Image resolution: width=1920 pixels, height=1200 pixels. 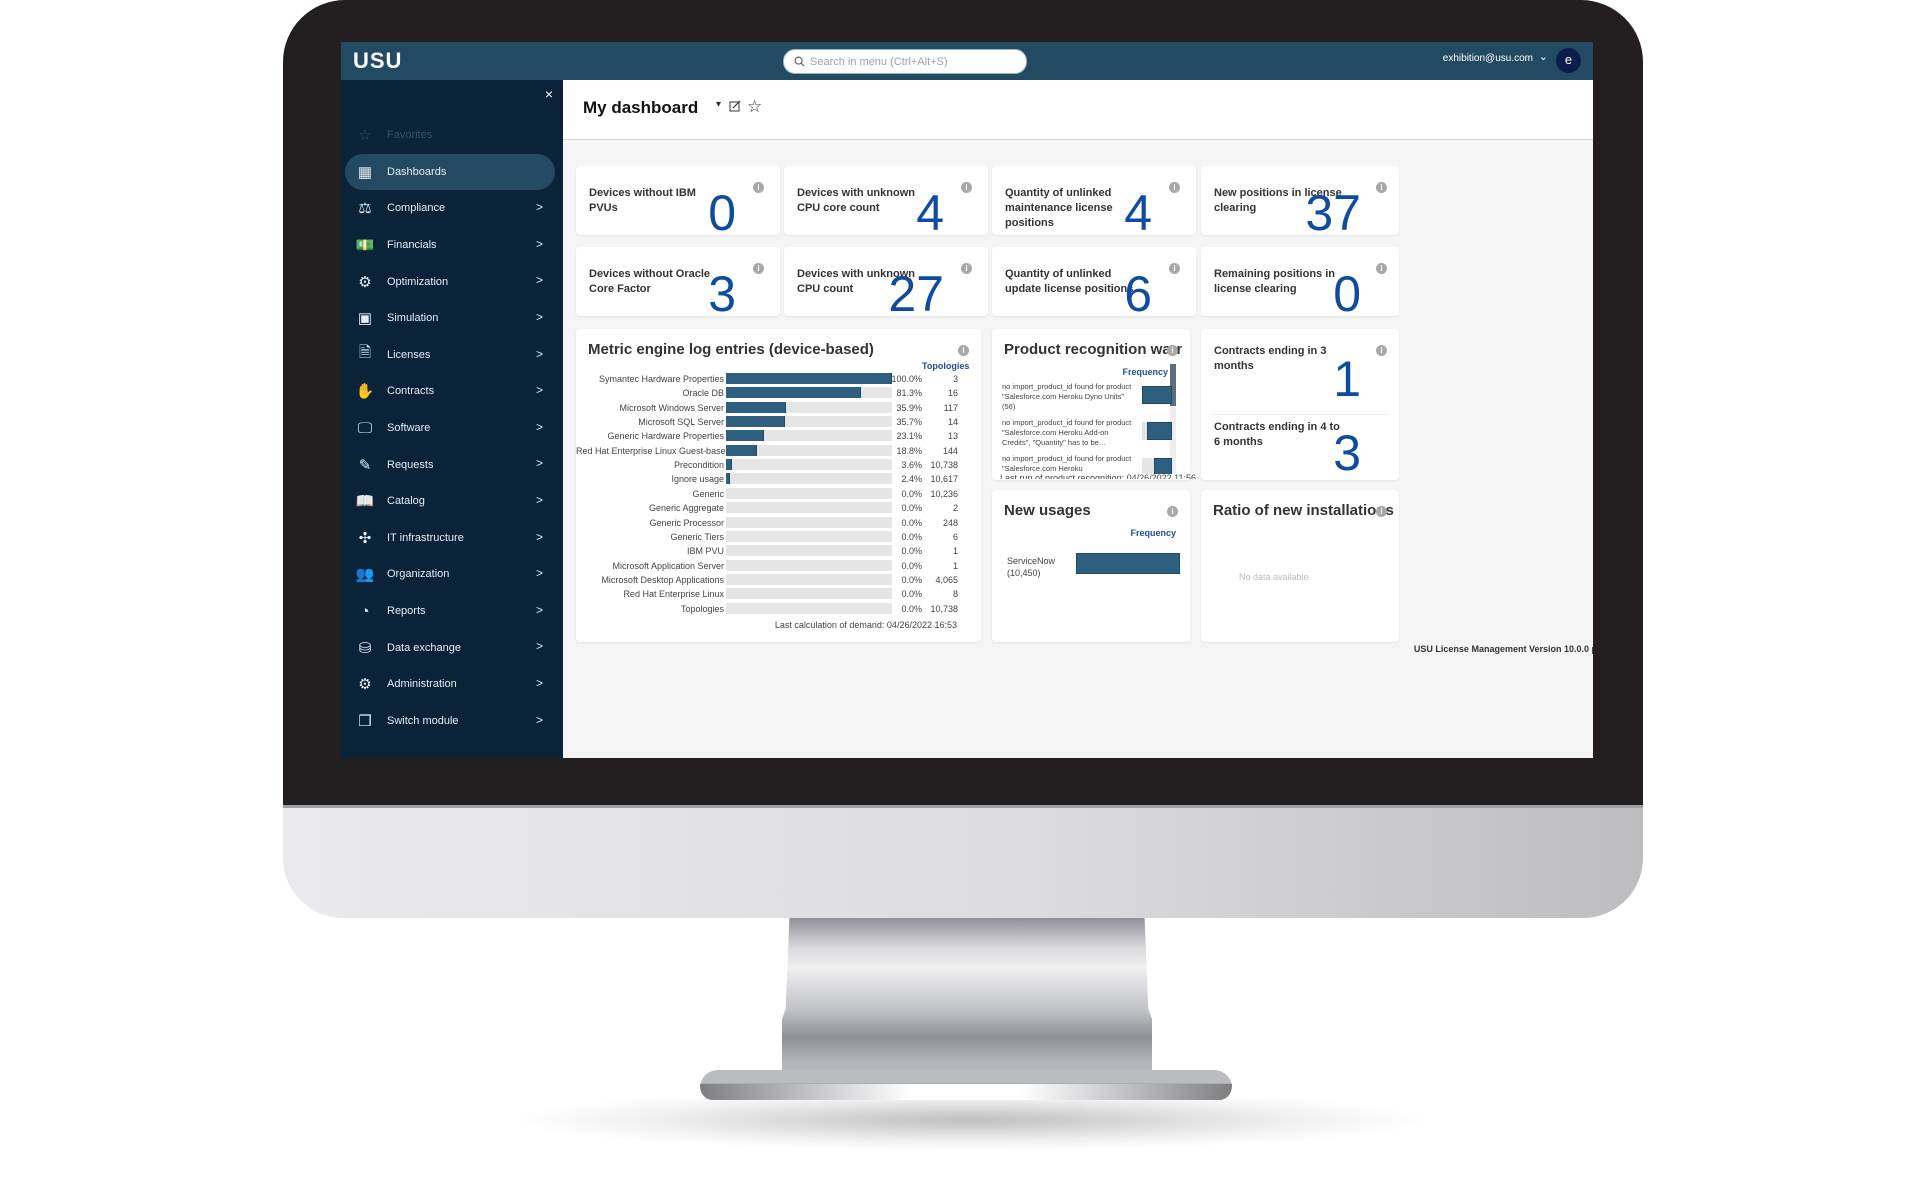 I want to click on sidebar-item-favorites: ☆ Favorites, so click(x=450, y=135).